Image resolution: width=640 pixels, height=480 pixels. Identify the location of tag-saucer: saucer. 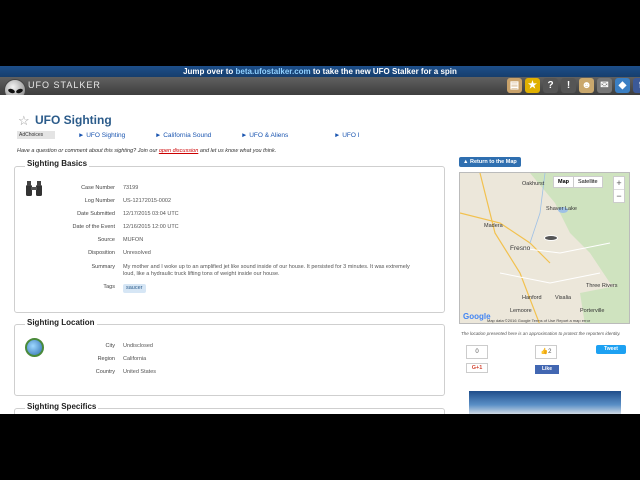
(134, 288).